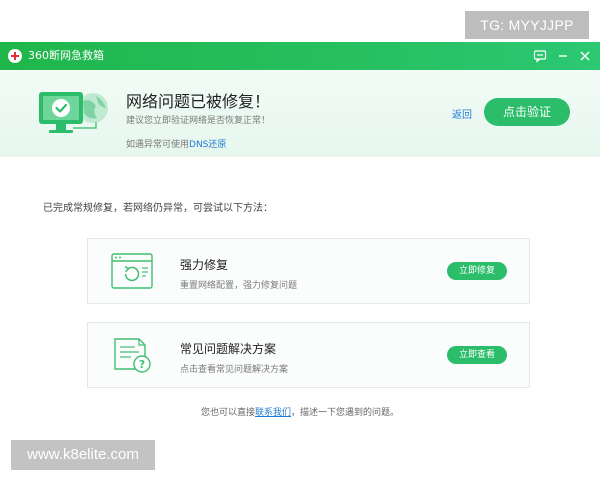  What do you see at coordinates (527, 112) in the screenshot?
I see `verify-button: 点击验证` at bounding box center [527, 112].